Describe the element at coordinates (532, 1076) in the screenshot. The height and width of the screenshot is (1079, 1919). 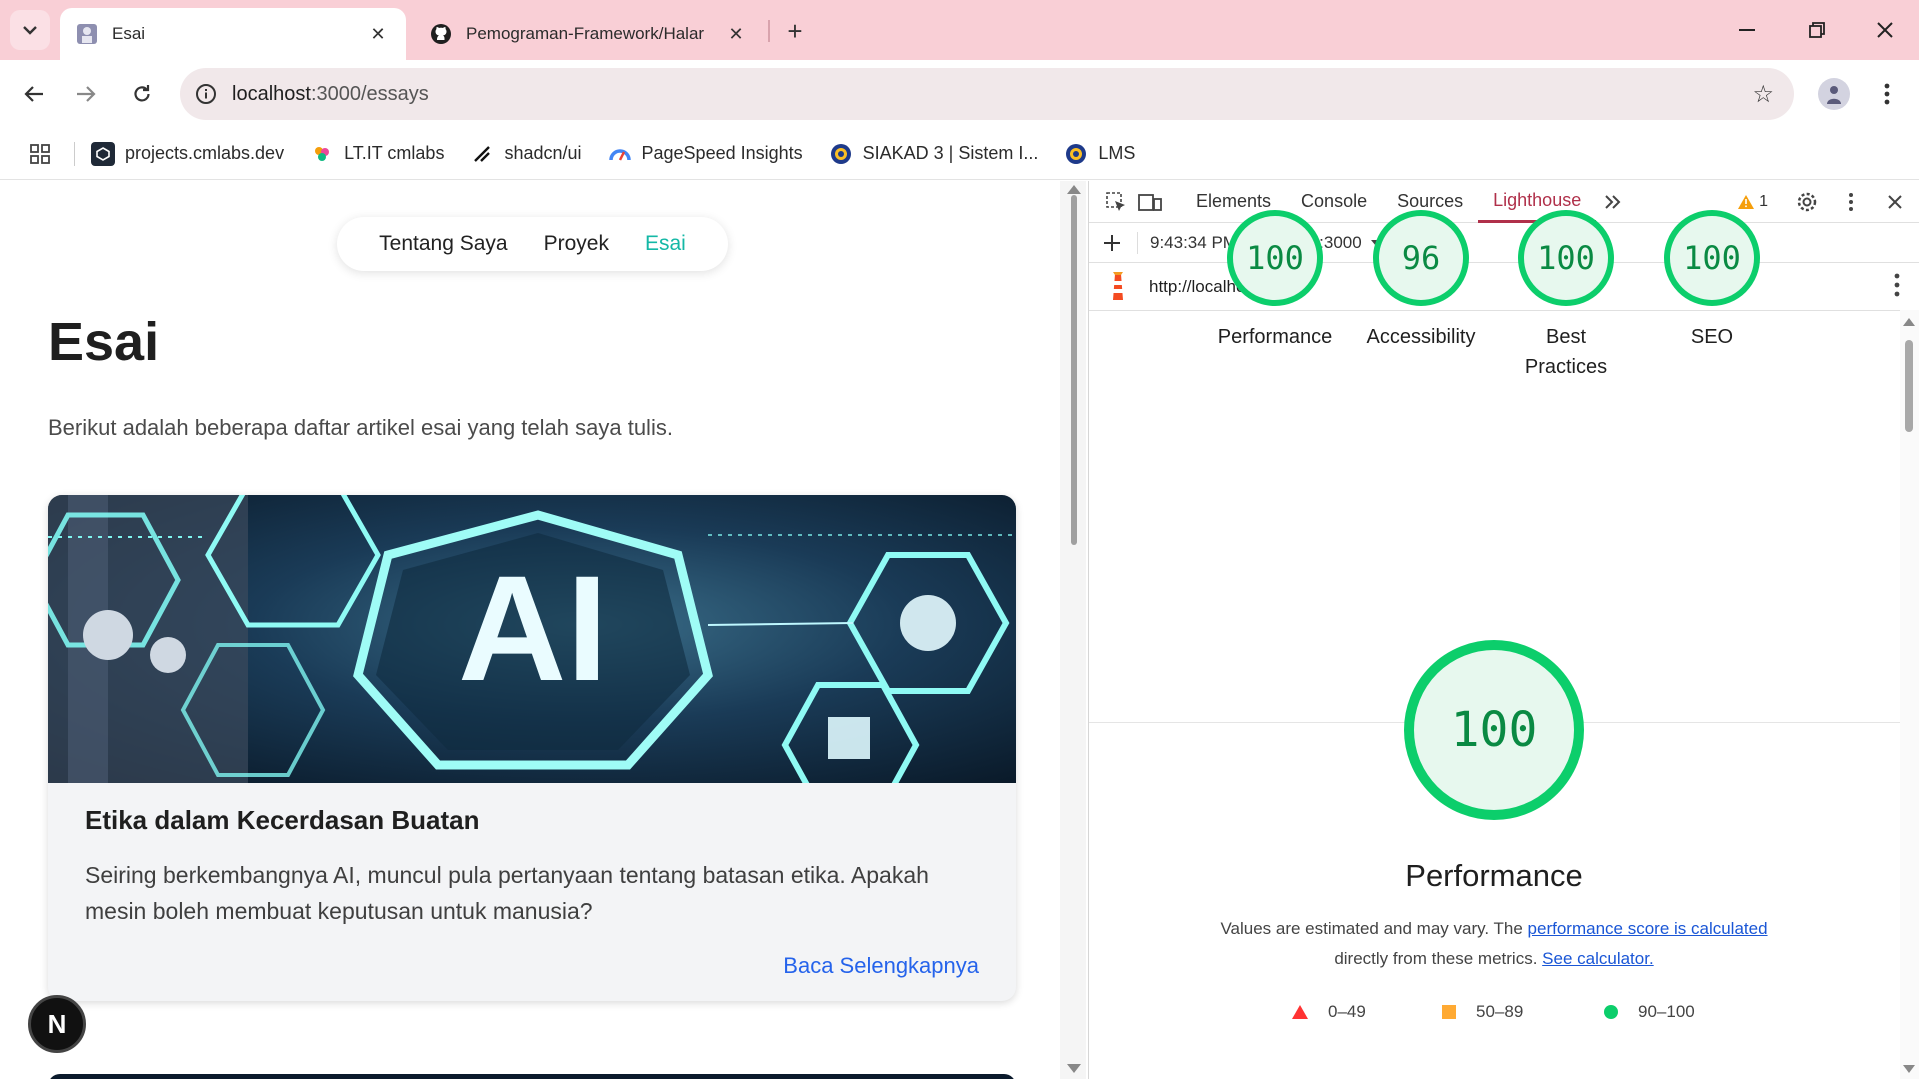
I see `next-essay-card-edge` at that location.